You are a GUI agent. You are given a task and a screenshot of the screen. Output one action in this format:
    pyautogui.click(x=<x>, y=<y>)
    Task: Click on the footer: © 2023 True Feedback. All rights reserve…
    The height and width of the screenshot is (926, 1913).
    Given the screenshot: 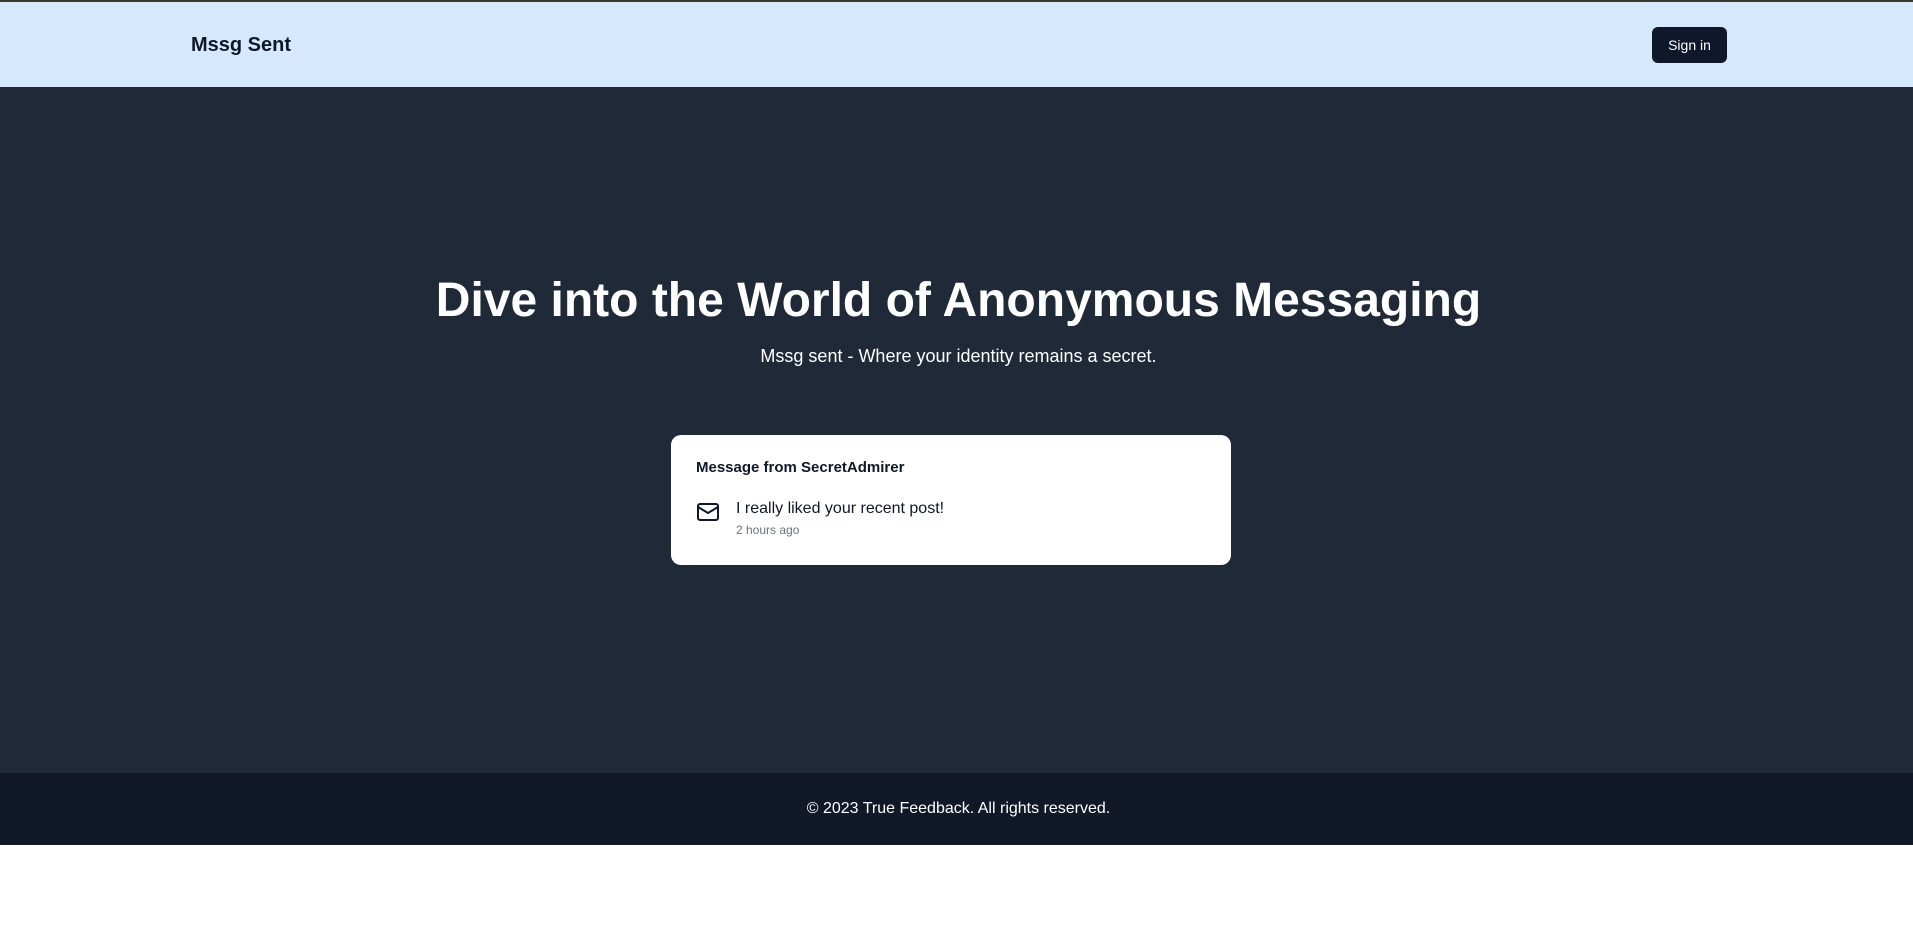 What is the action you would take?
    pyautogui.click(x=956, y=809)
    